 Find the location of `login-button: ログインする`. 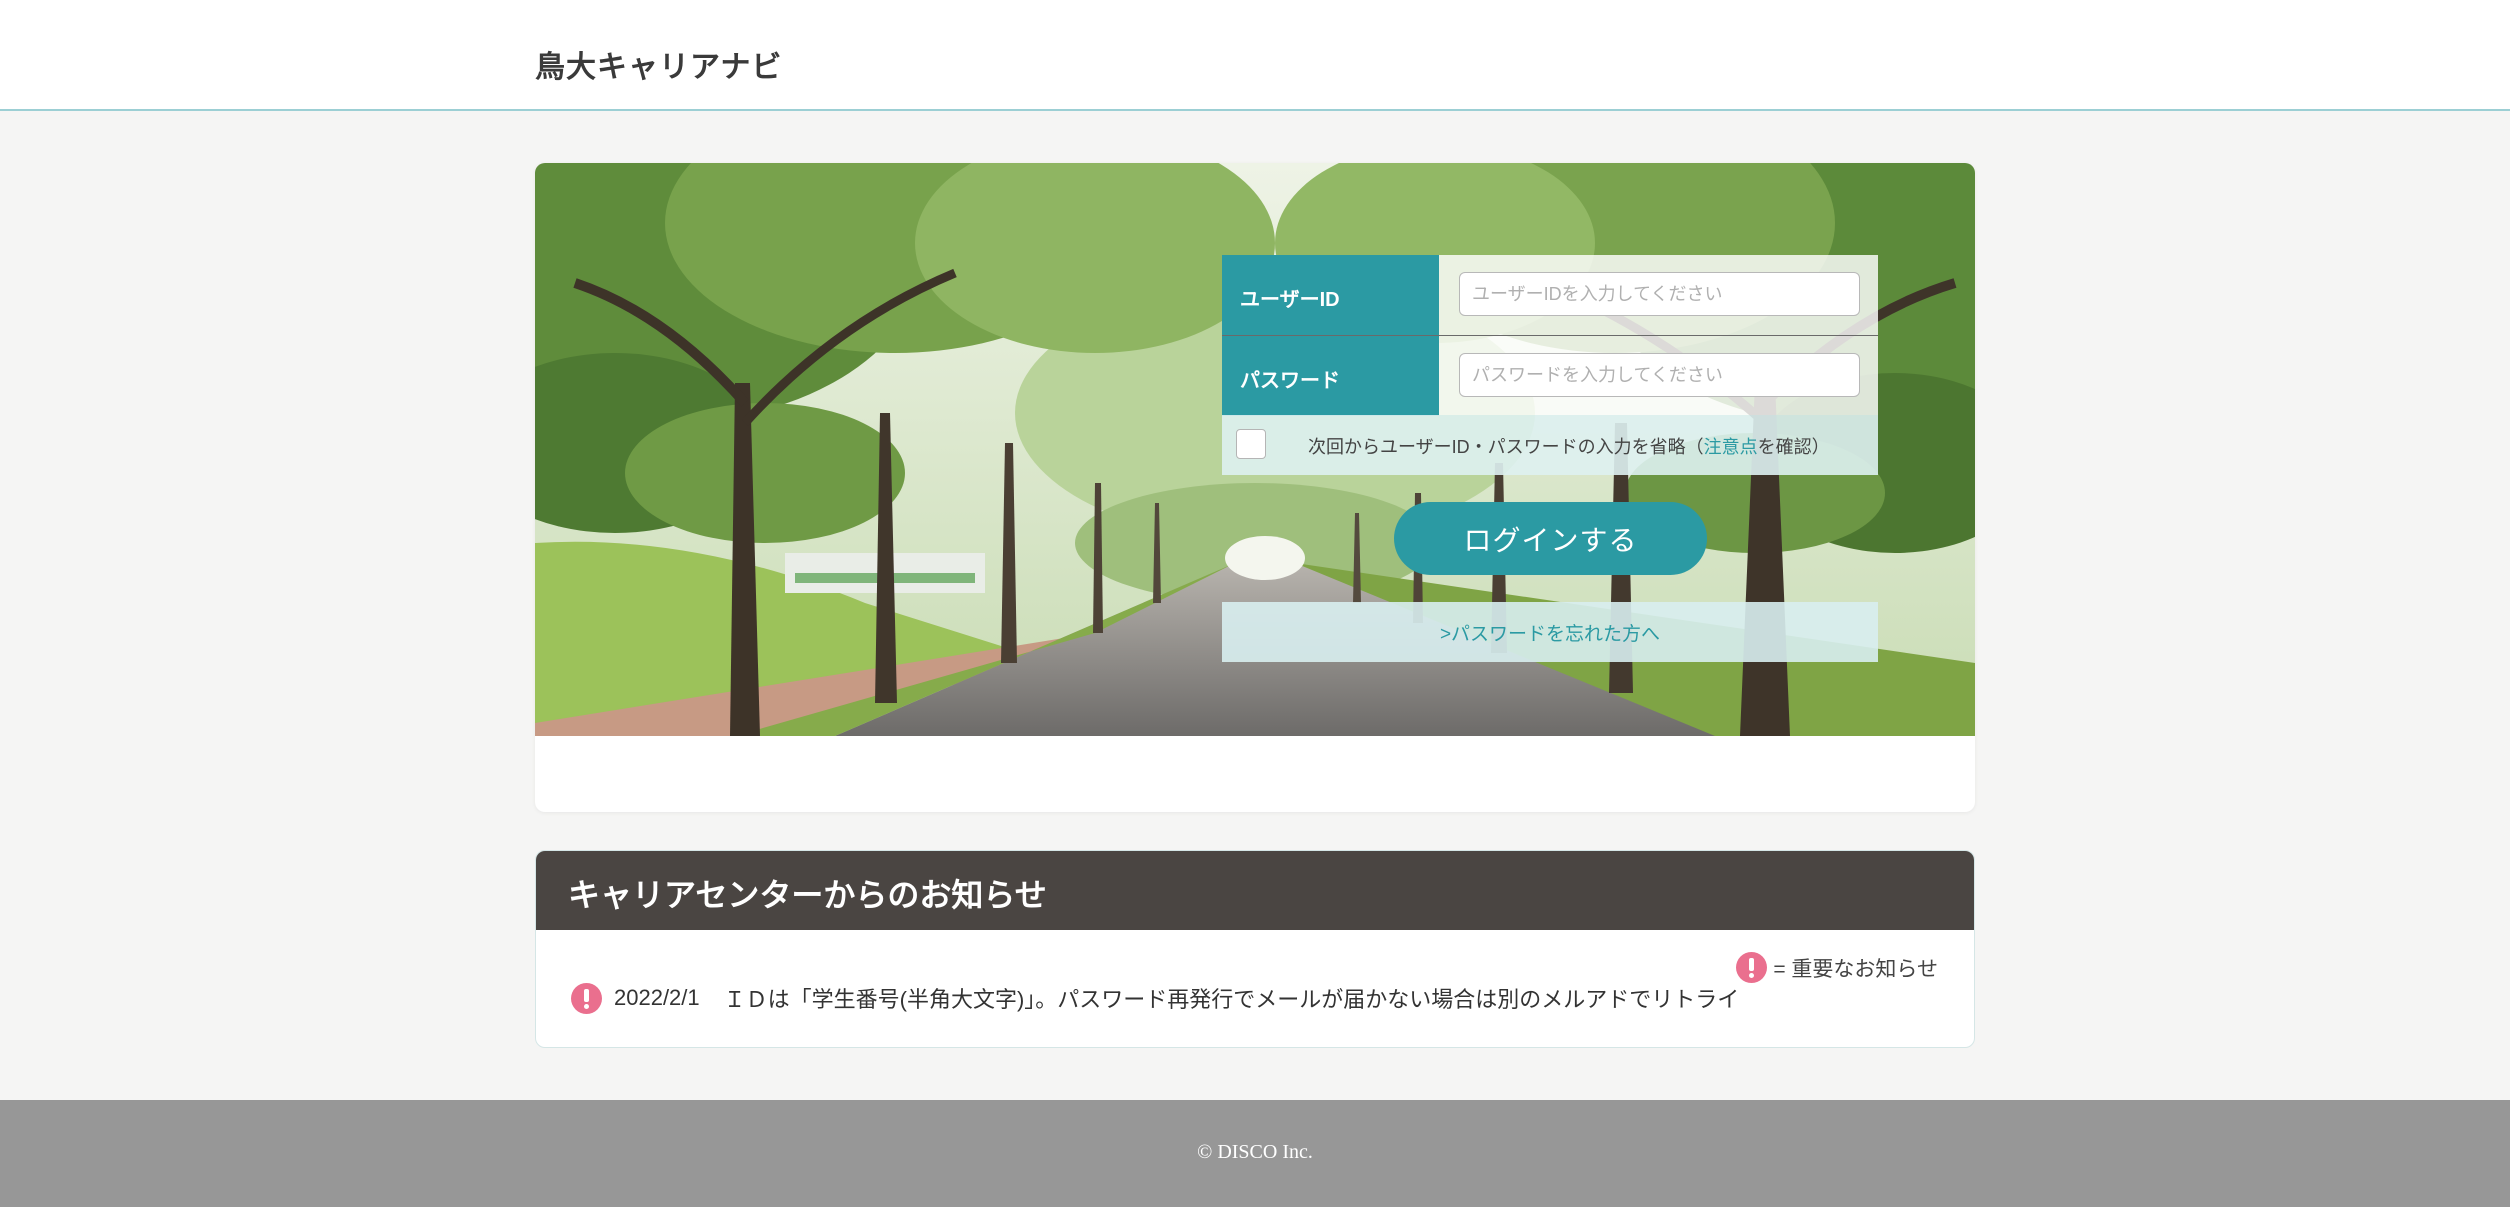

login-button: ログインする is located at coordinates (1550, 538).